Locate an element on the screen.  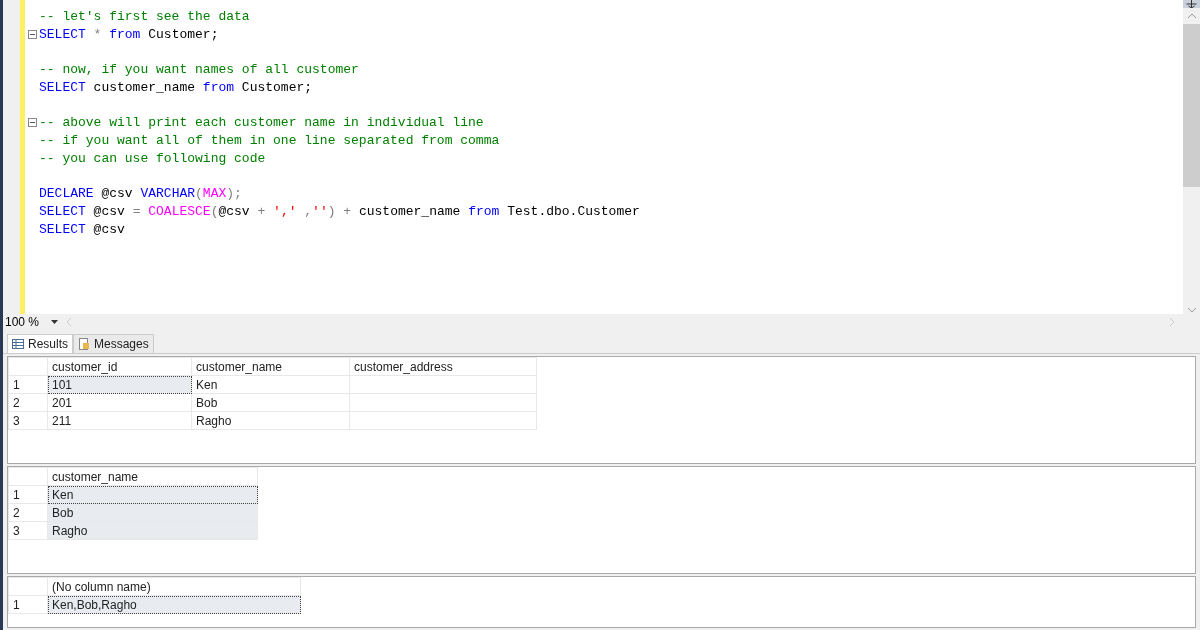
document-icon is located at coordinates (84, 344).